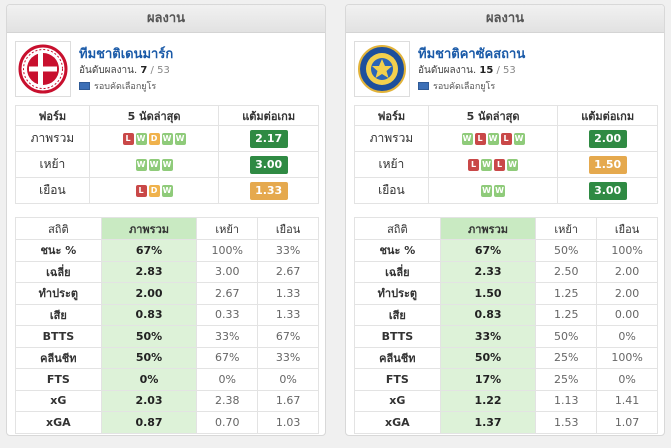  What do you see at coordinates (627, 271) in the screenshot?
I see `stat-away: 2.00` at bounding box center [627, 271].